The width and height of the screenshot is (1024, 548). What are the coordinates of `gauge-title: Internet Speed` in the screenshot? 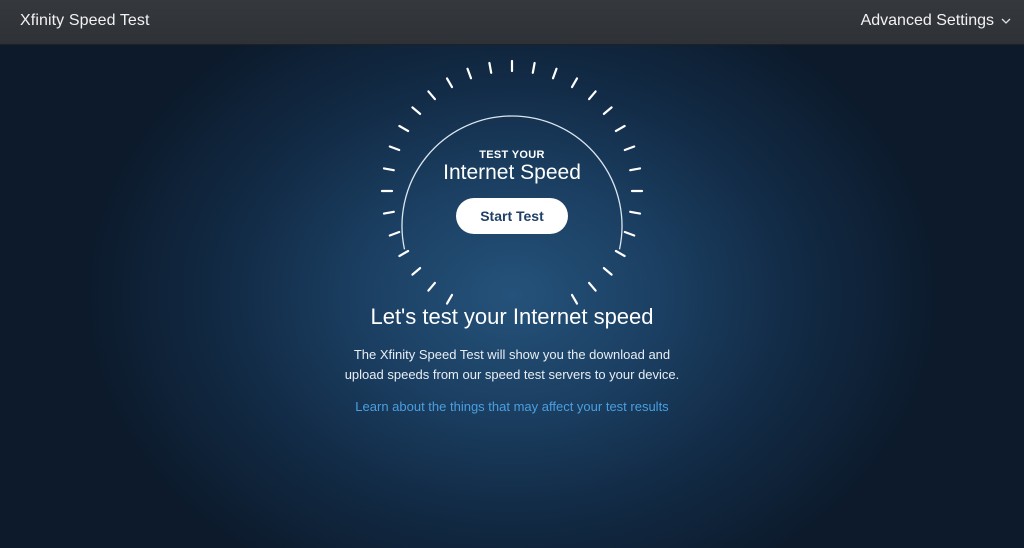 It's located at (512, 172).